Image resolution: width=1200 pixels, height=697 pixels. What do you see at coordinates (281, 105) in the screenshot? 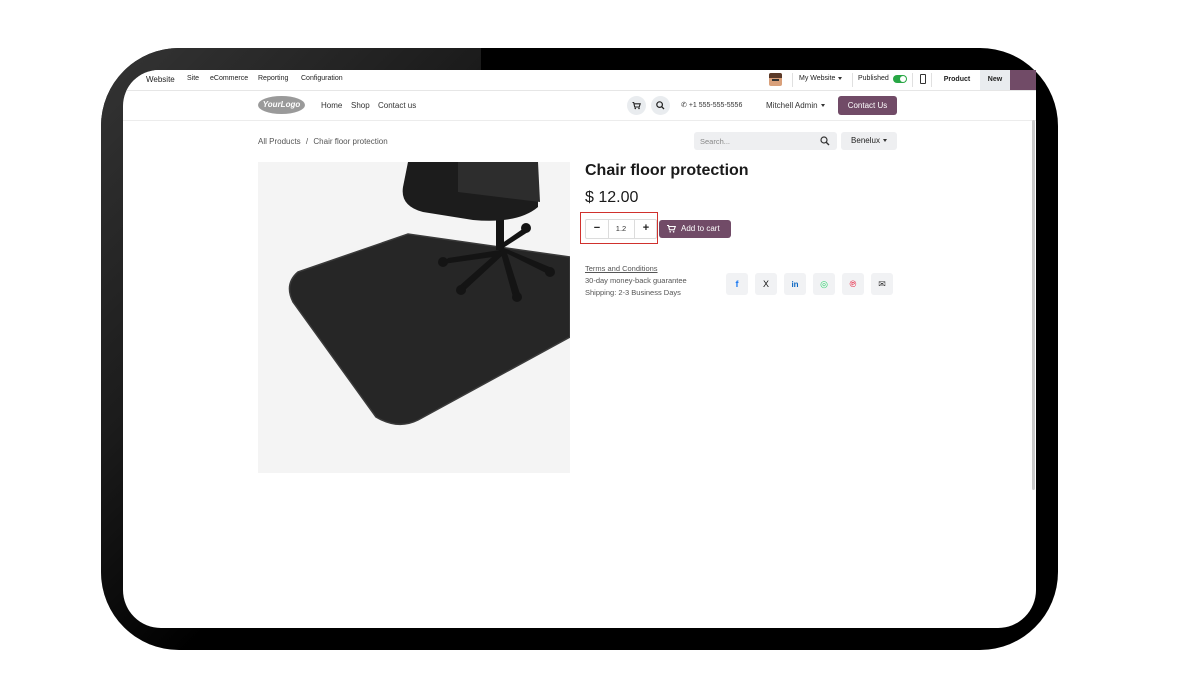
I see `site-logo: YourLogo` at bounding box center [281, 105].